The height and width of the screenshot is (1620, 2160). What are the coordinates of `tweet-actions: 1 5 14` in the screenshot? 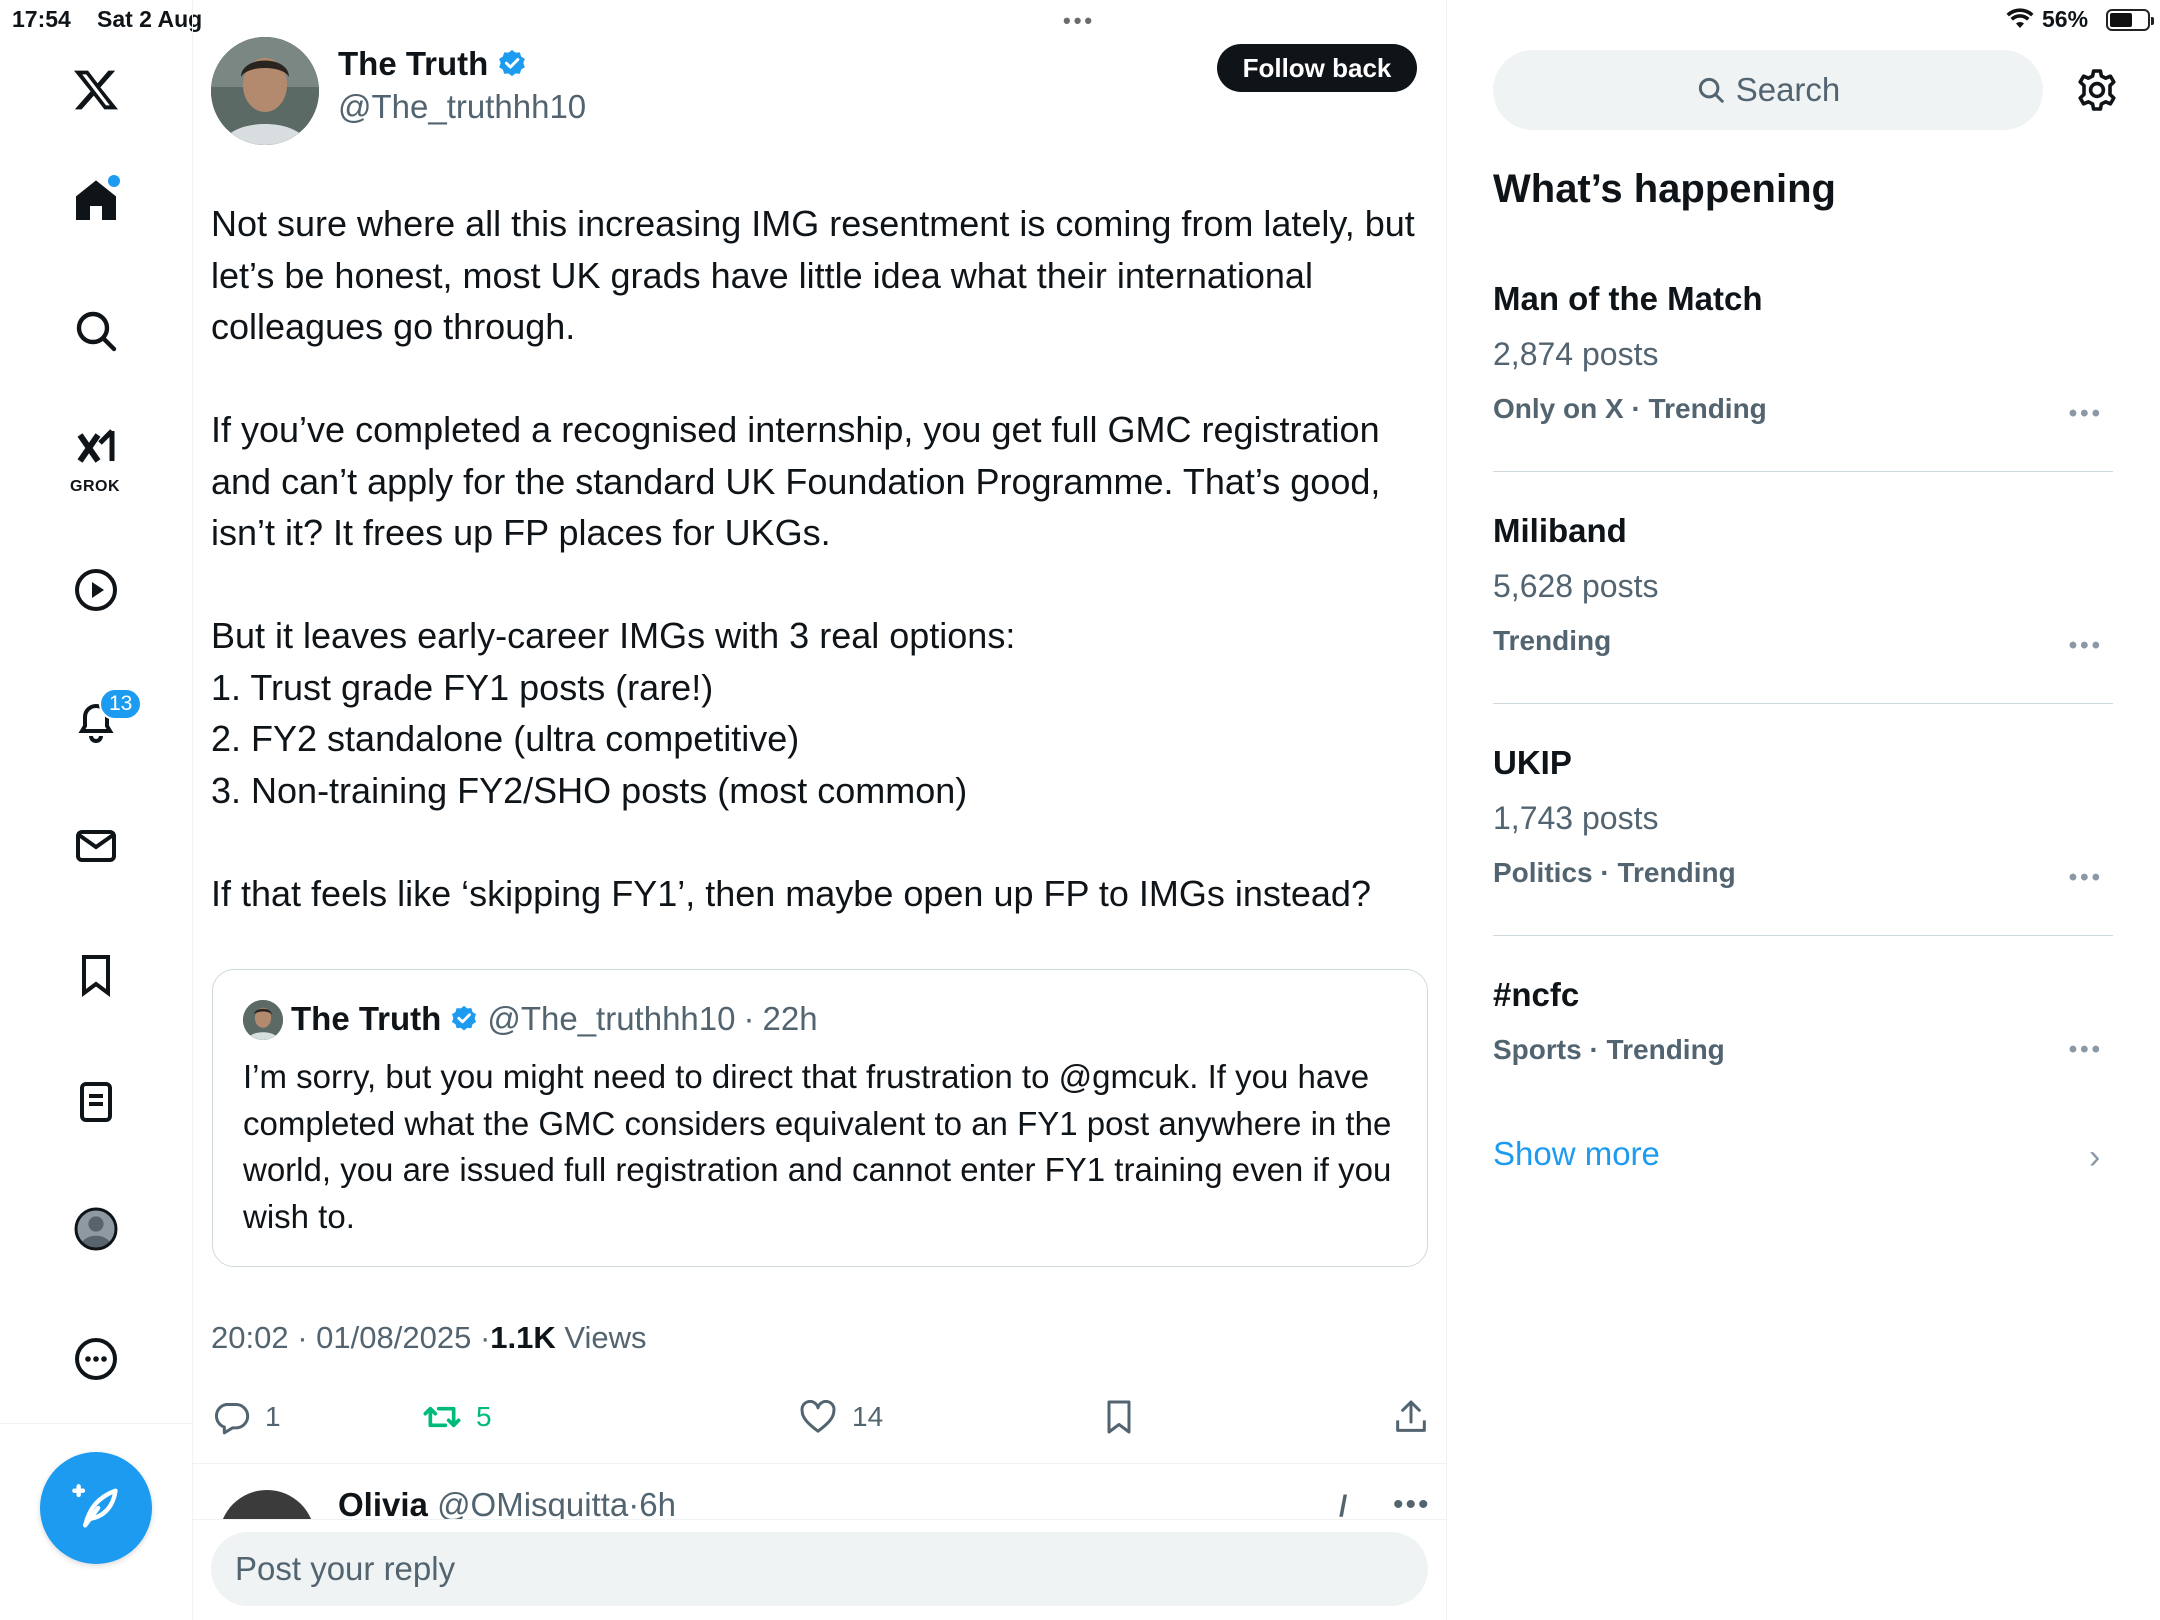 It's located at (823, 1417).